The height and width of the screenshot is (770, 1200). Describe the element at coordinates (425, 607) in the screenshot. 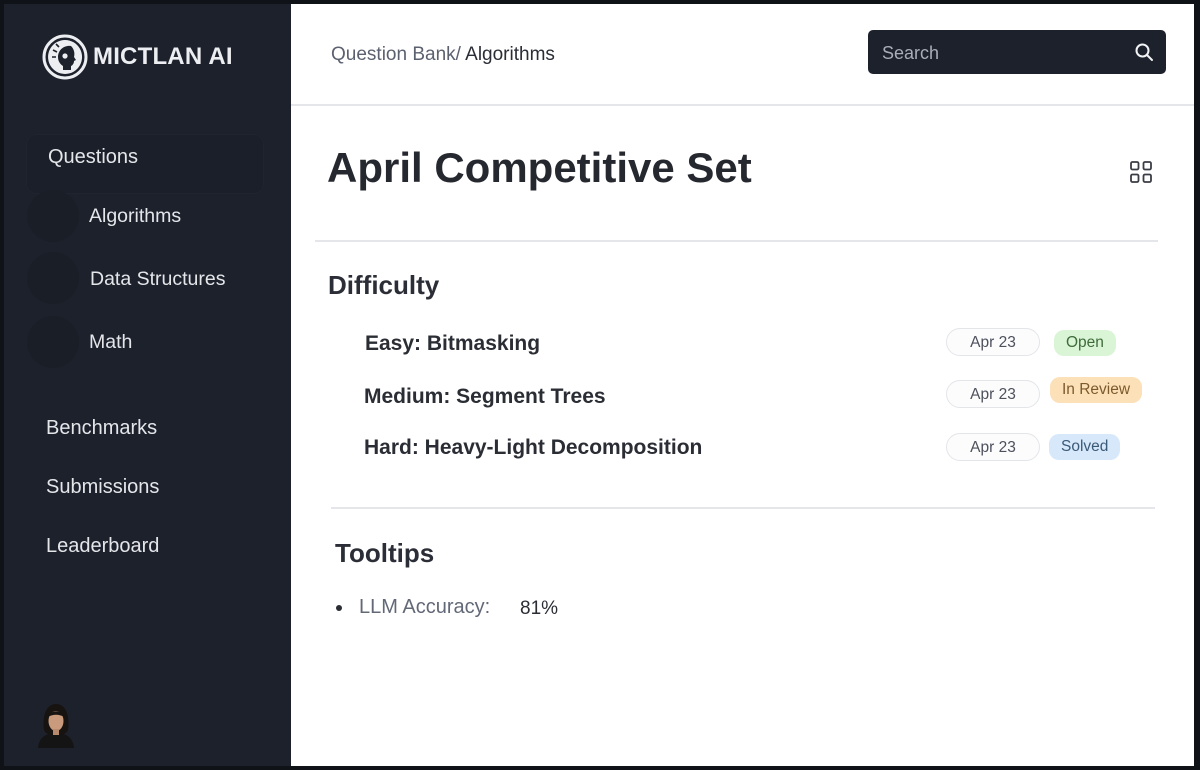

I see `tooltip-label: LLM Accuracy:` at that location.